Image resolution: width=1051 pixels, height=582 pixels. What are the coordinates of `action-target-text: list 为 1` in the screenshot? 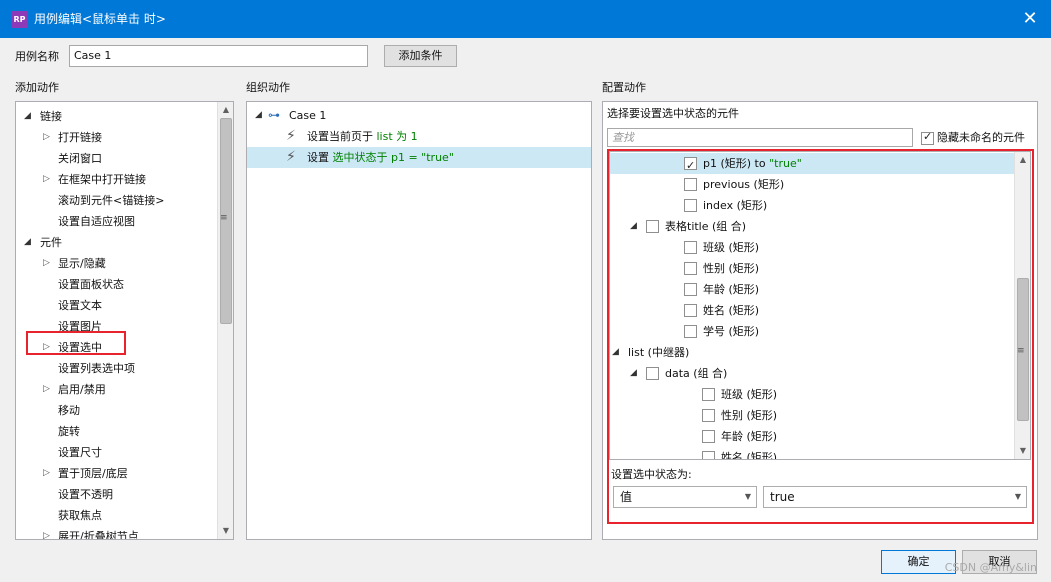 It's located at (397, 136).